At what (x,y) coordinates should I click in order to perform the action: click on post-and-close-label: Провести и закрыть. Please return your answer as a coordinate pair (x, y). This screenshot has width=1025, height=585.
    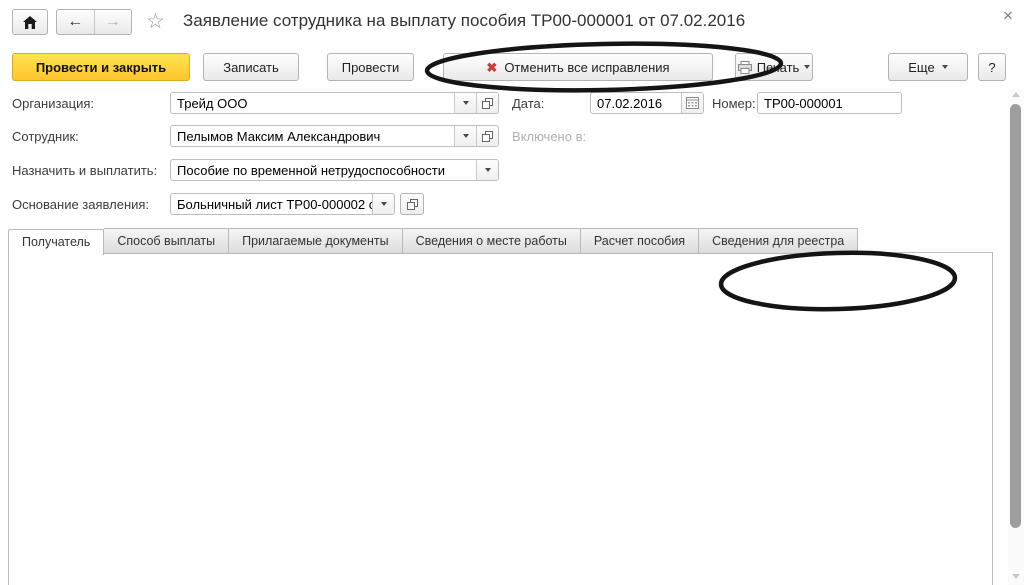
    Looking at the image, I should click on (101, 67).